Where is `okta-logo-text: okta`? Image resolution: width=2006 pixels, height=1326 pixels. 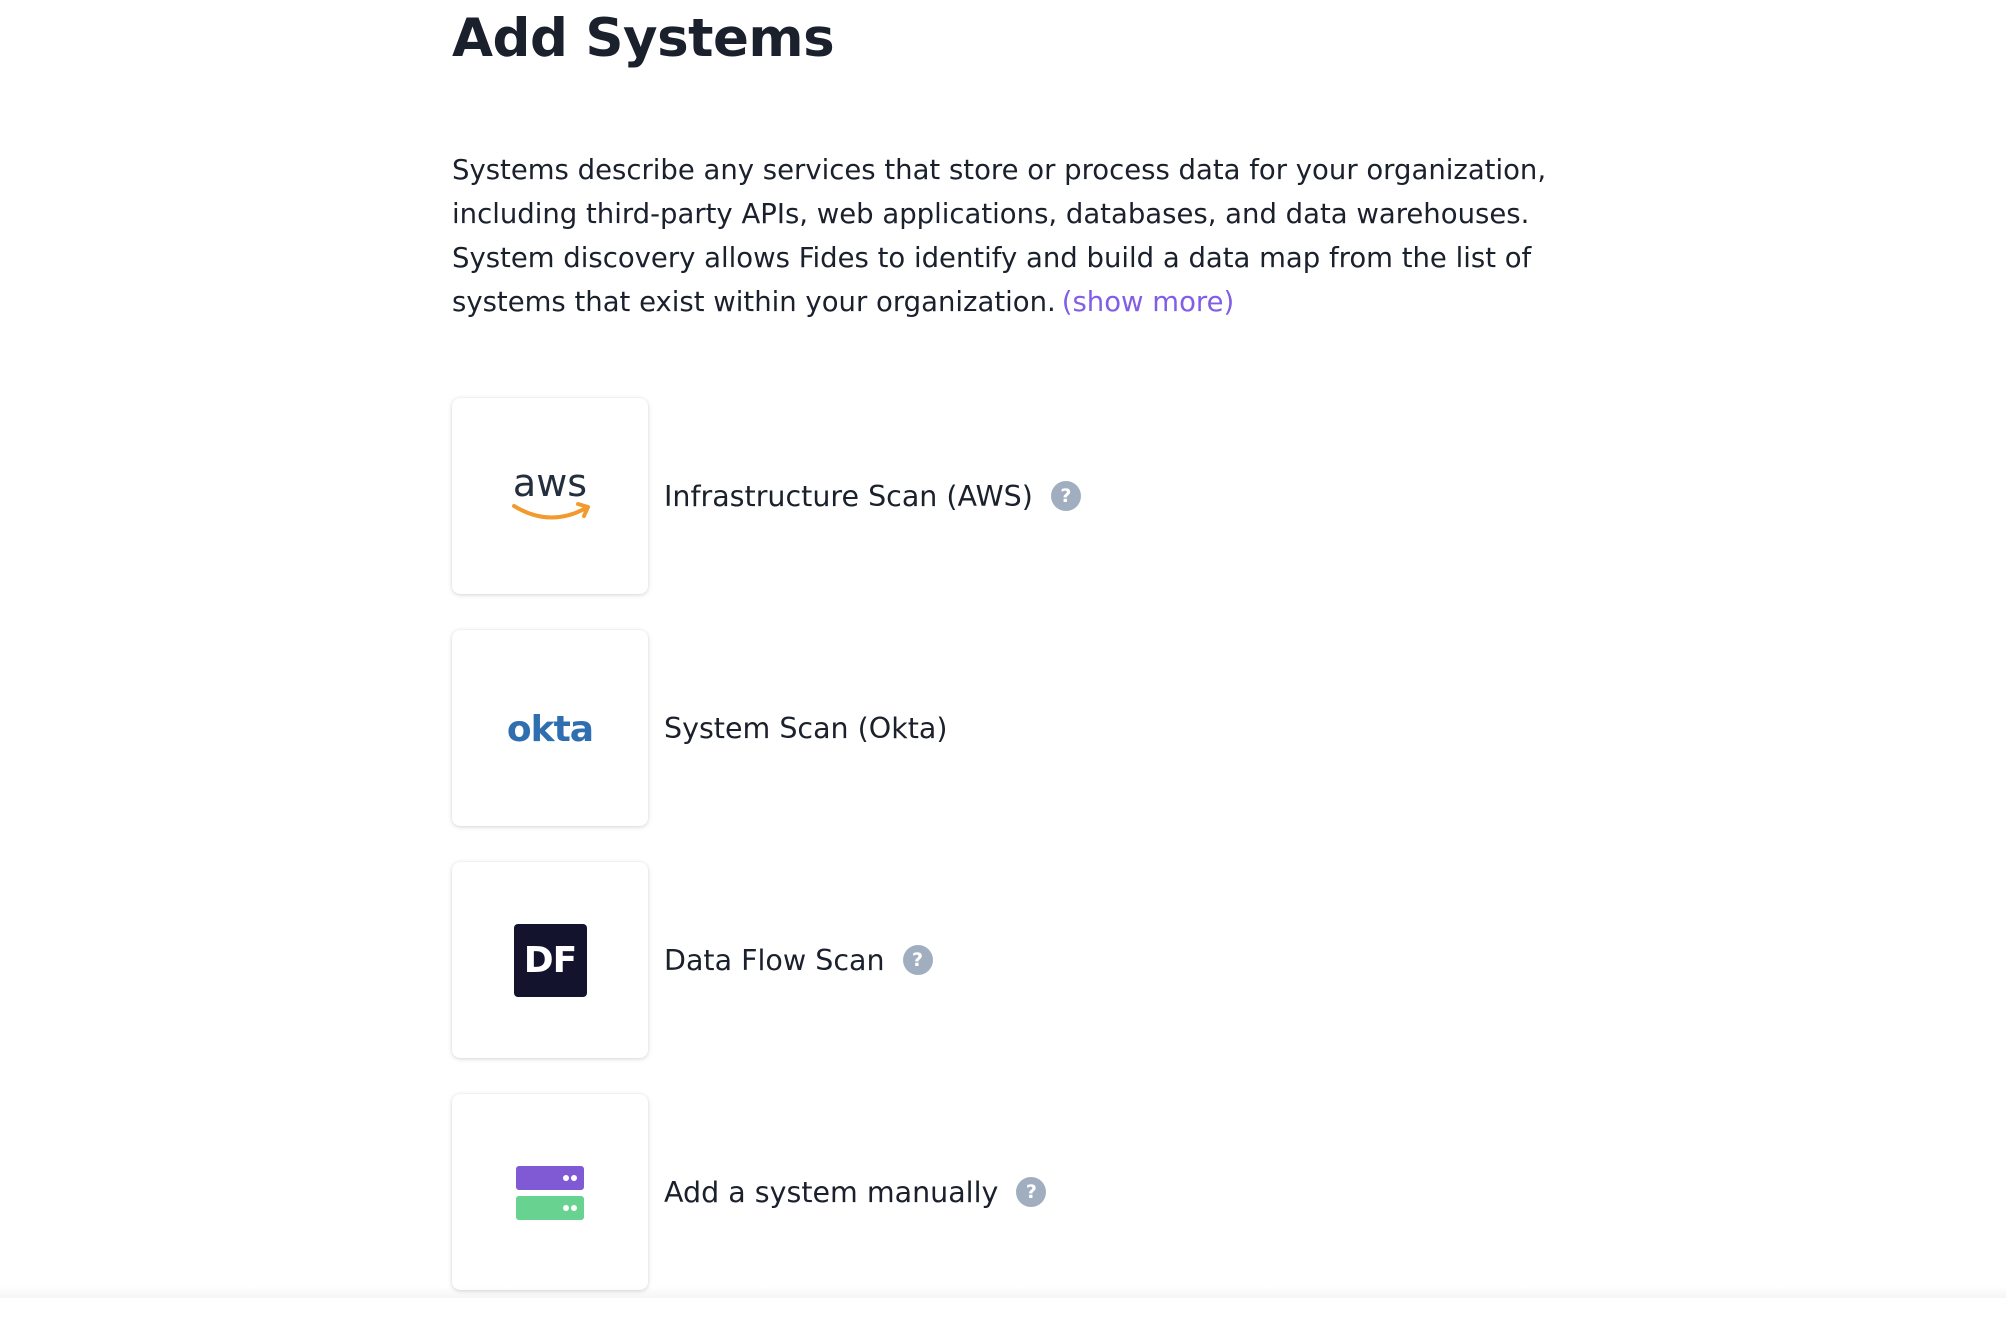 okta-logo-text: okta is located at coordinates (550, 729).